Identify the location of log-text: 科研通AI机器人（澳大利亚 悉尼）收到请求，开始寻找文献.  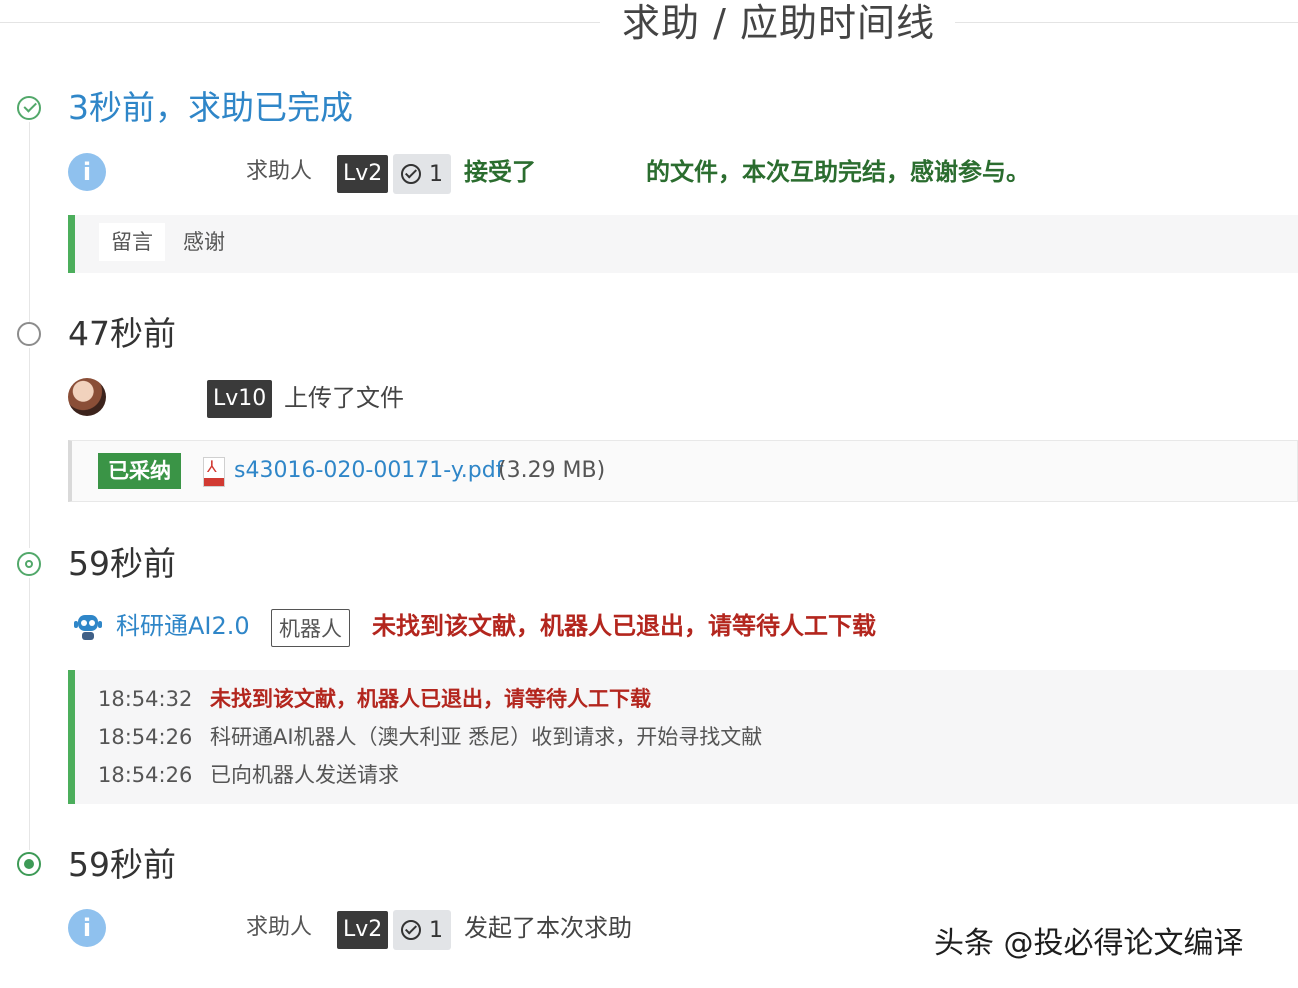
(486, 737).